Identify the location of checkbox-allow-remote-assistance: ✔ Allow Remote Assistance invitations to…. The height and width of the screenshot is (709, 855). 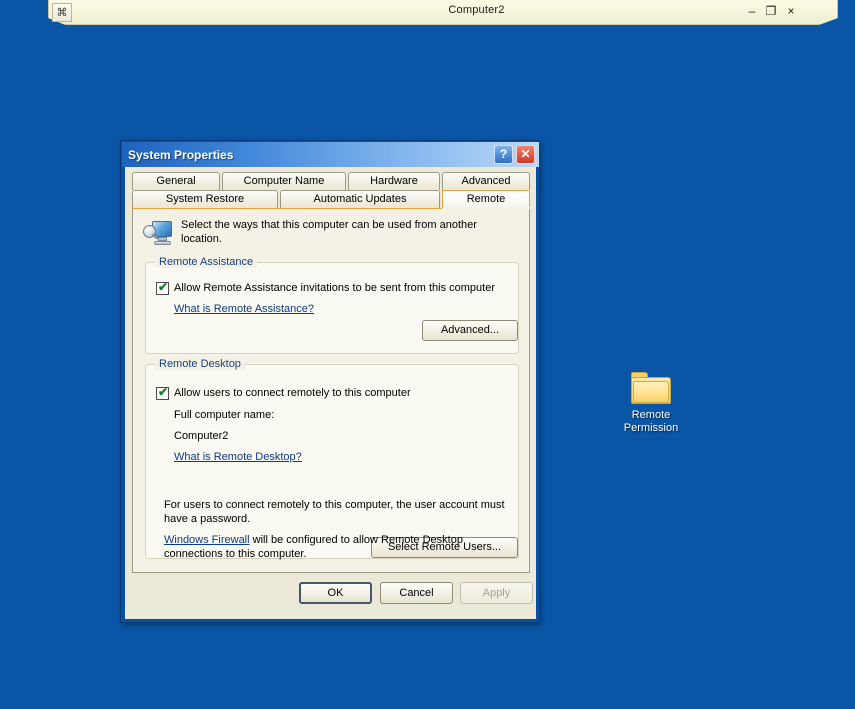
(325, 287).